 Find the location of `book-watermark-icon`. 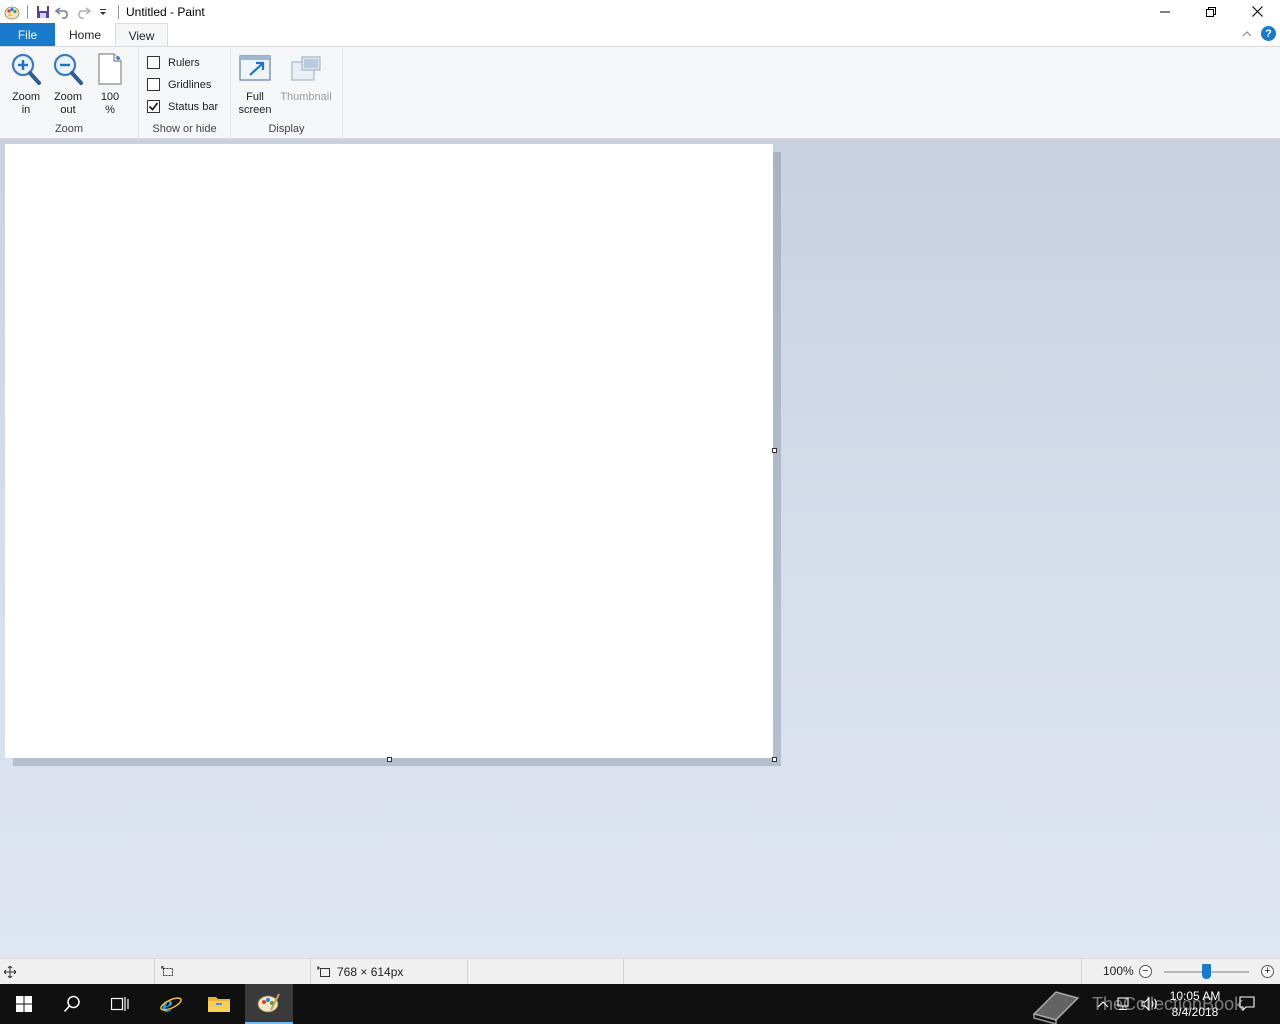

book-watermark-icon is located at coordinates (1056, 1007).